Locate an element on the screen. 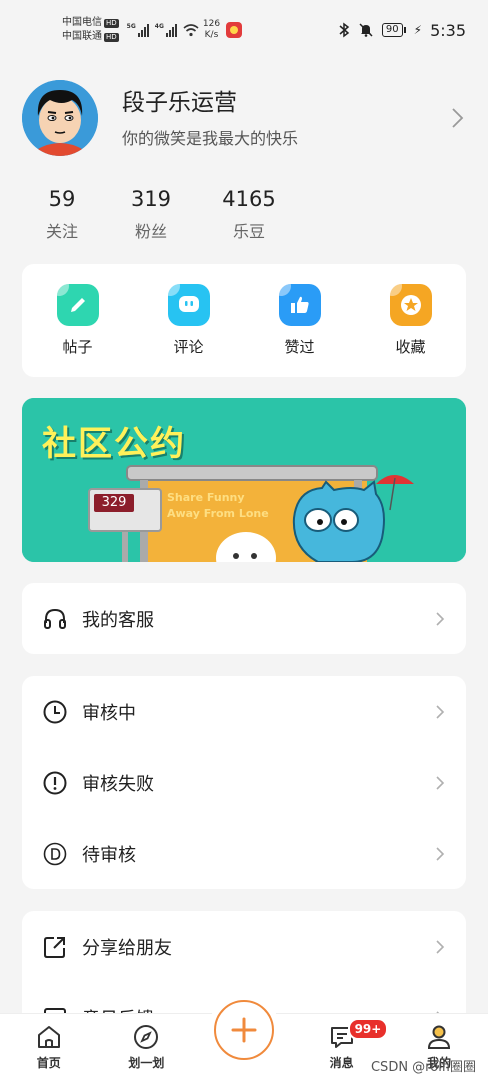 Image resolution: width=488 pixels, height=1080 pixels. menu-label: 审核中 is located at coordinates (109, 713).